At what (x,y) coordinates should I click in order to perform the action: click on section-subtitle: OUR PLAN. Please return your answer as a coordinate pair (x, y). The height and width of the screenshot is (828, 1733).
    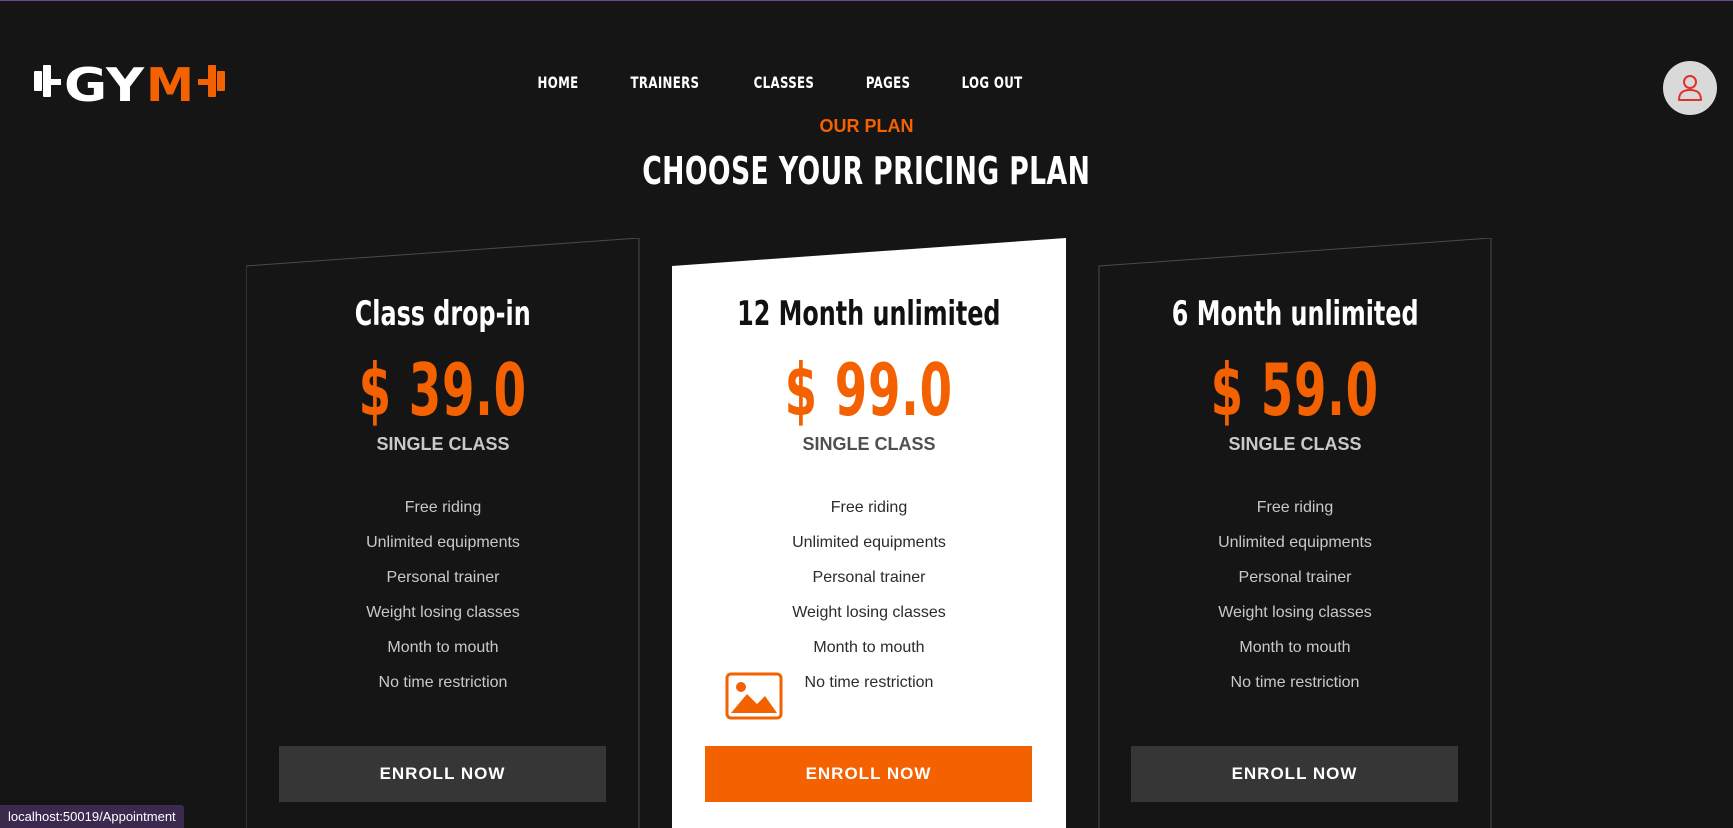
    Looking at the image, I should click on (866, 126).